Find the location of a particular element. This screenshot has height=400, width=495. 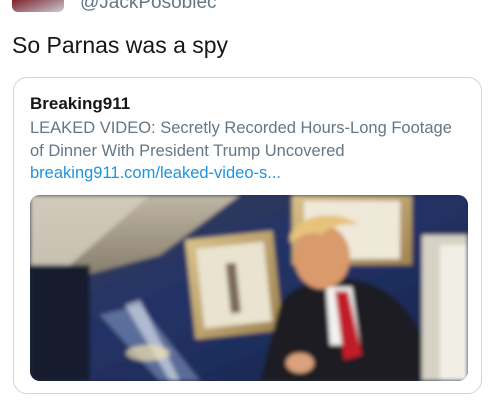

avatar is located at coordinates (38, 6).